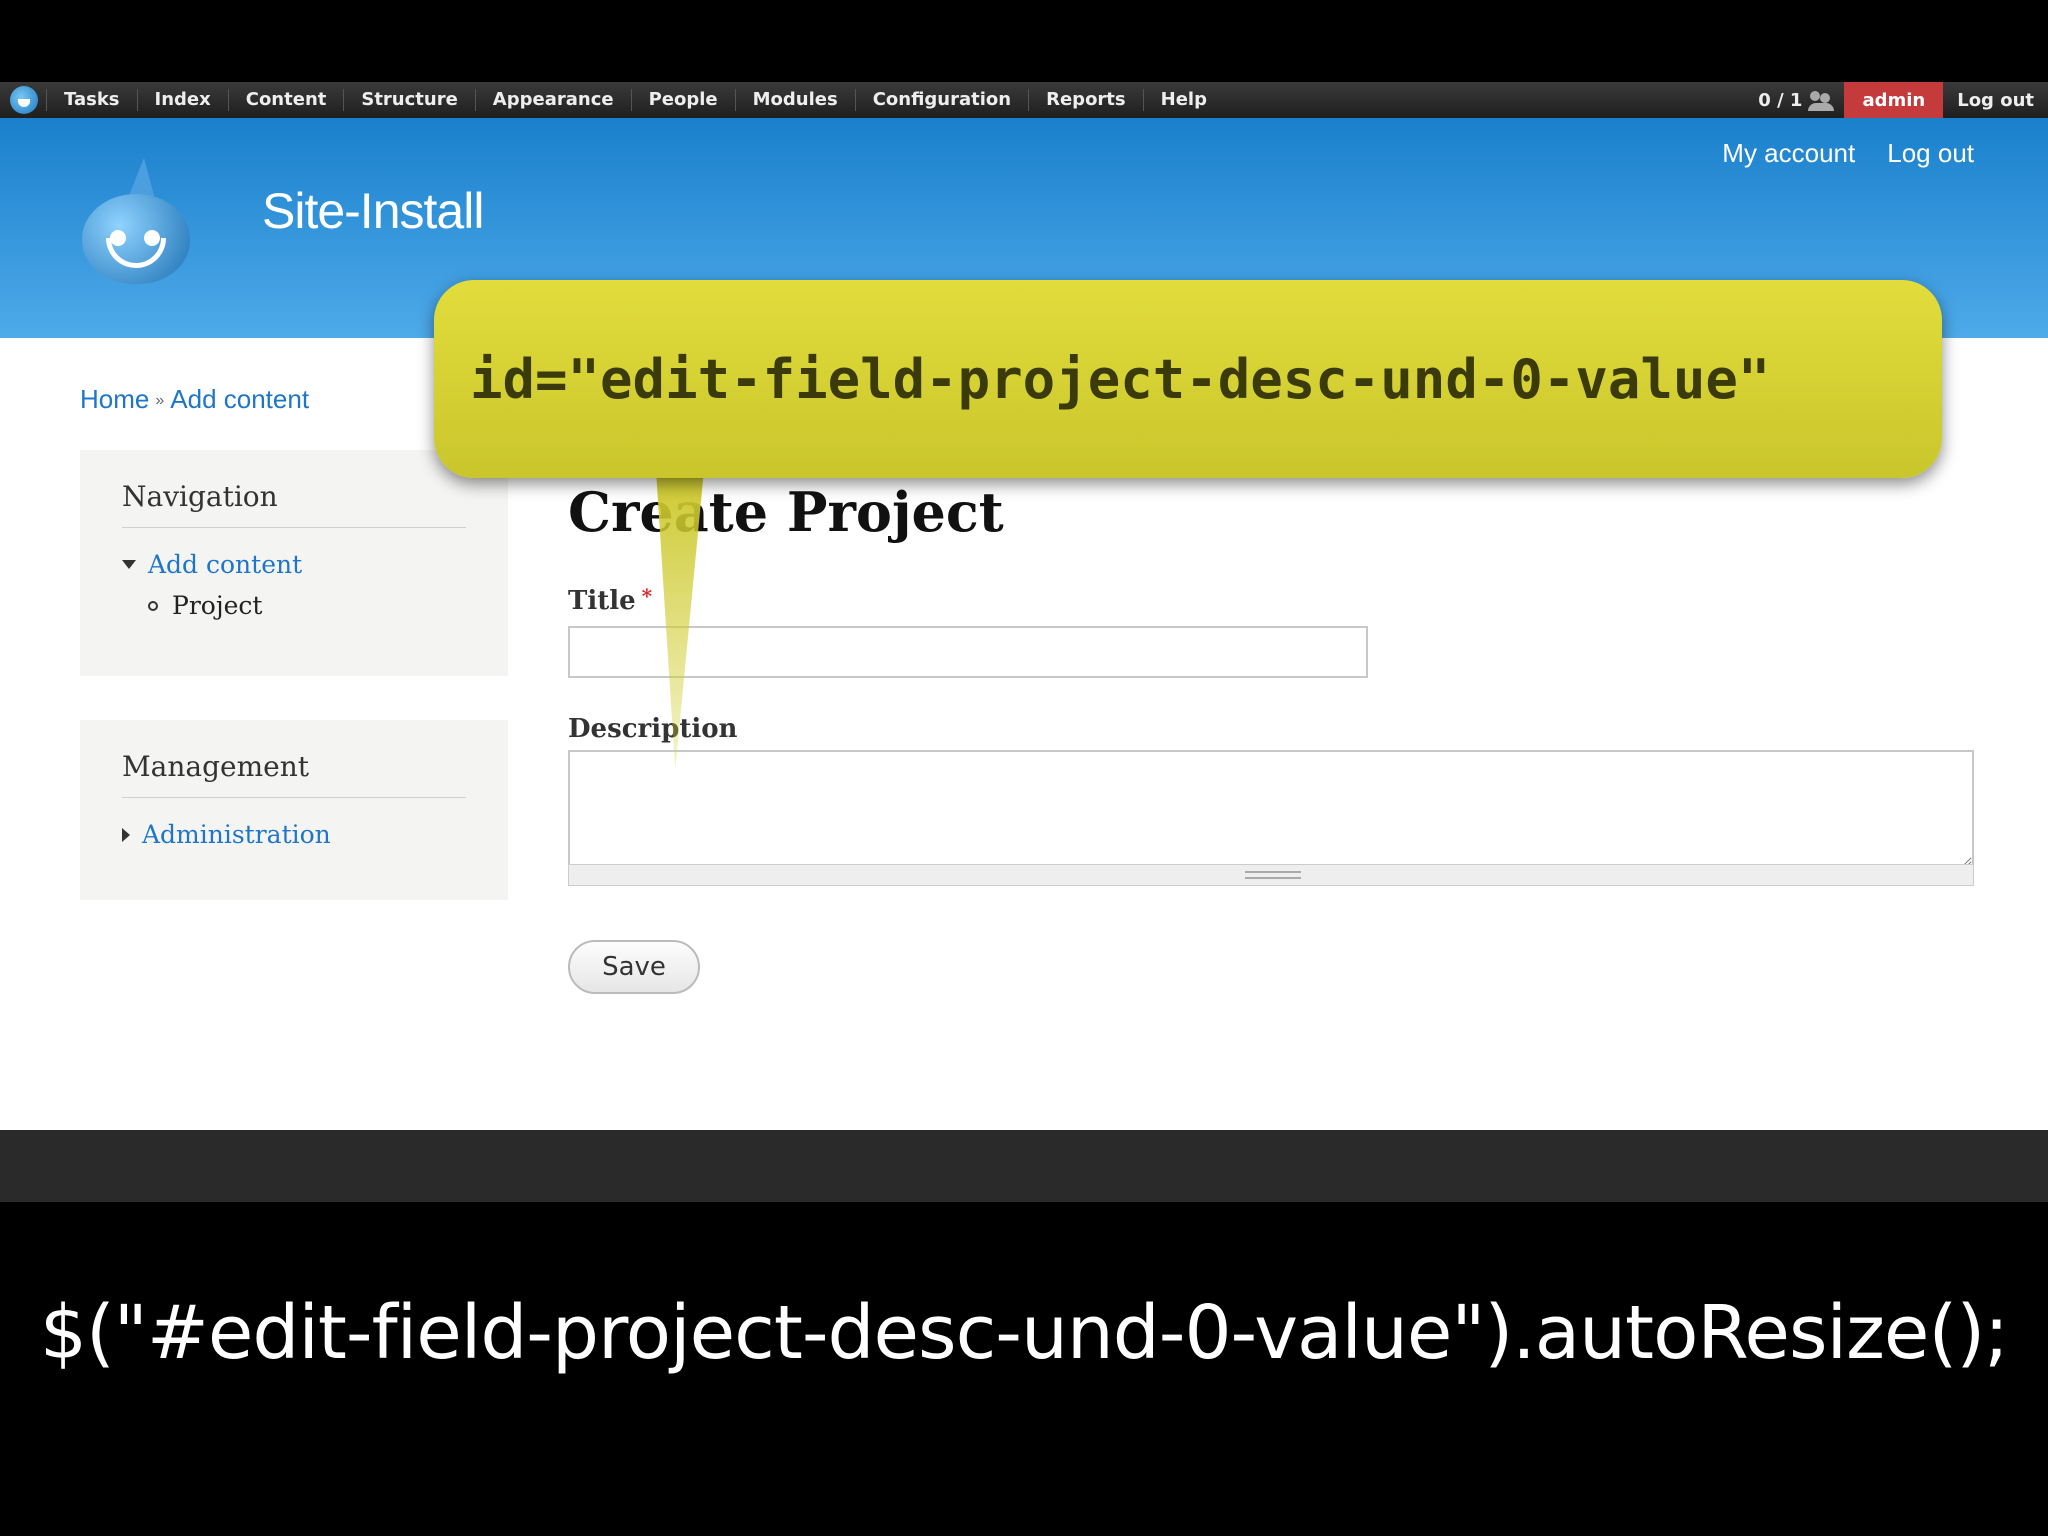  I want to click on save-button: Save, so click(634, 967).